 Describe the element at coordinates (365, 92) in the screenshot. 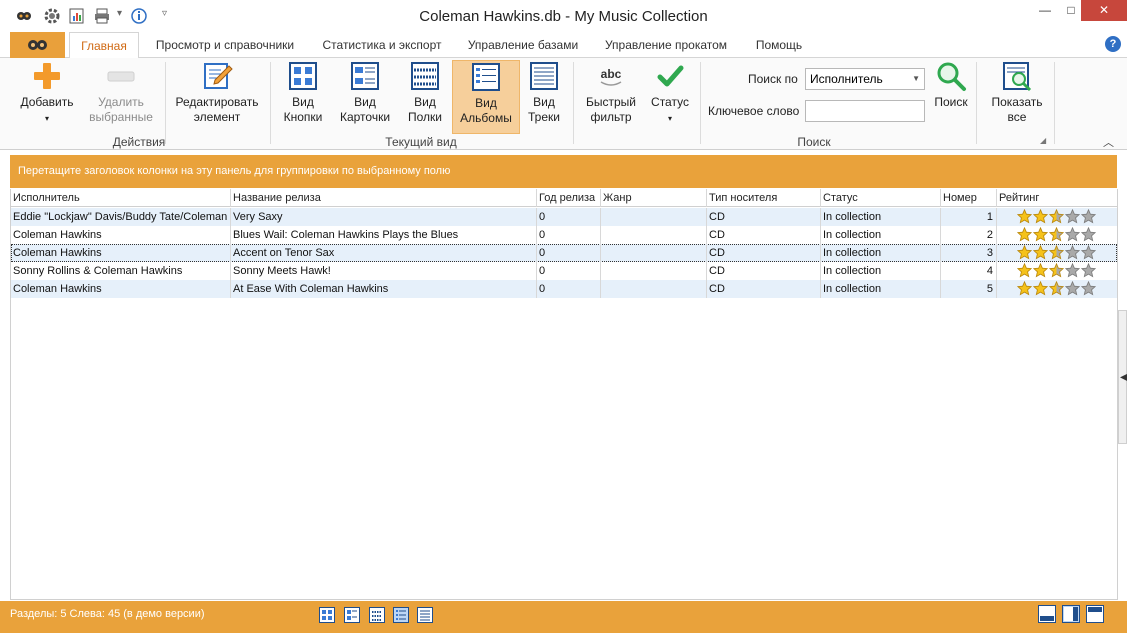

I see `view-cards-button: Вид Карточки` at that location.